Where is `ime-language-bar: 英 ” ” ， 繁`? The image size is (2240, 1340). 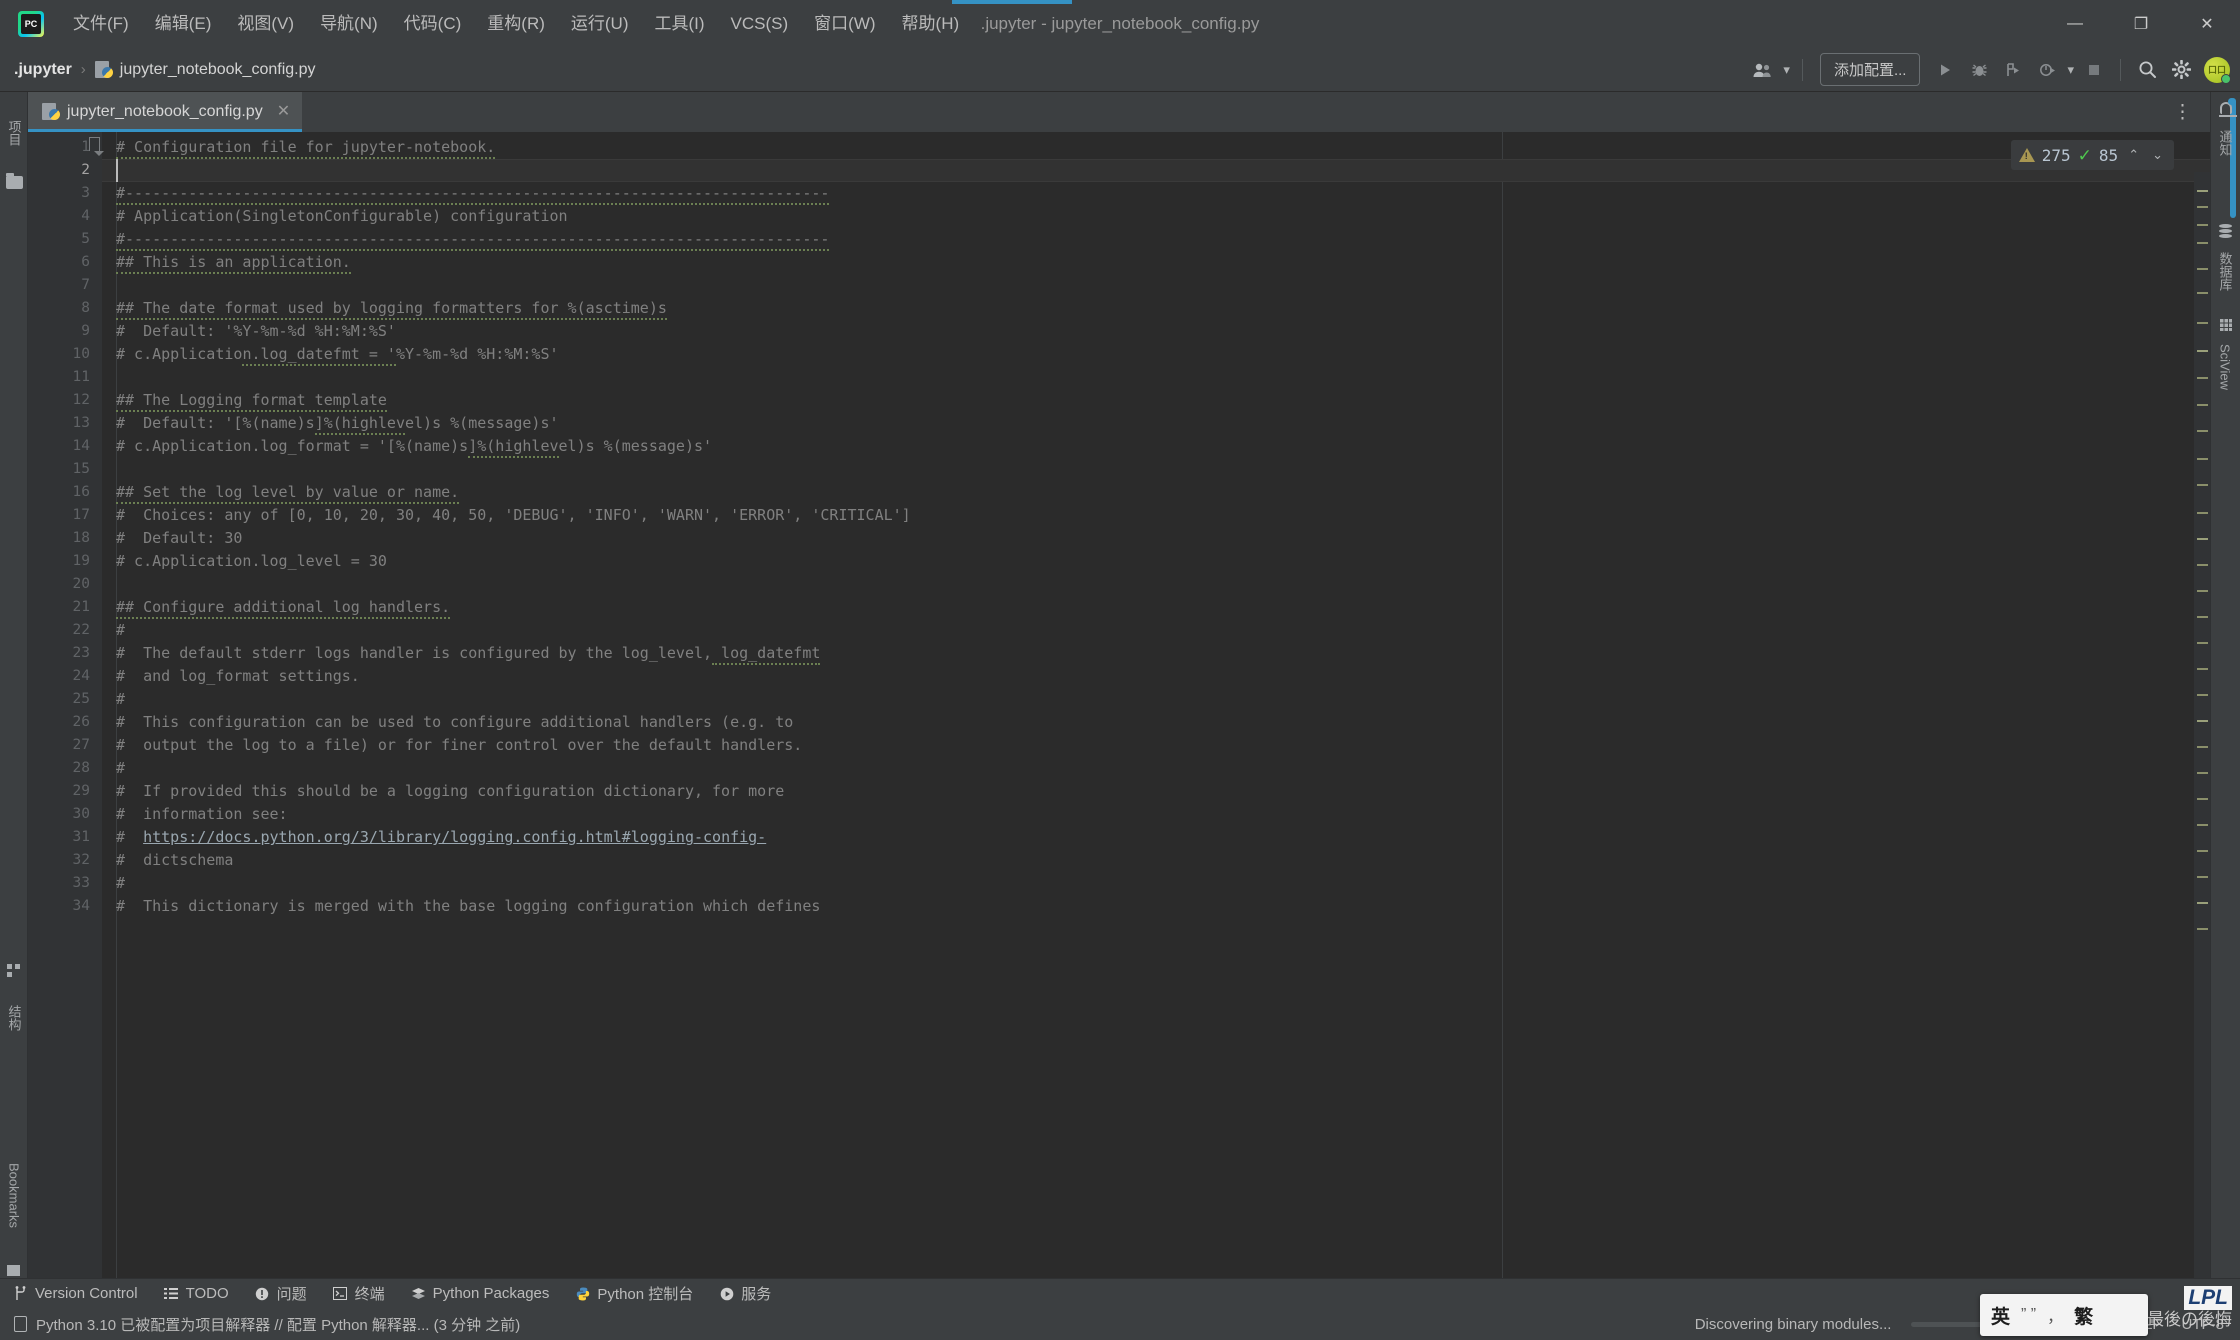 ime-language-bar: 英 ” ” ， 繁 is located at coordinates (2064, 1315).